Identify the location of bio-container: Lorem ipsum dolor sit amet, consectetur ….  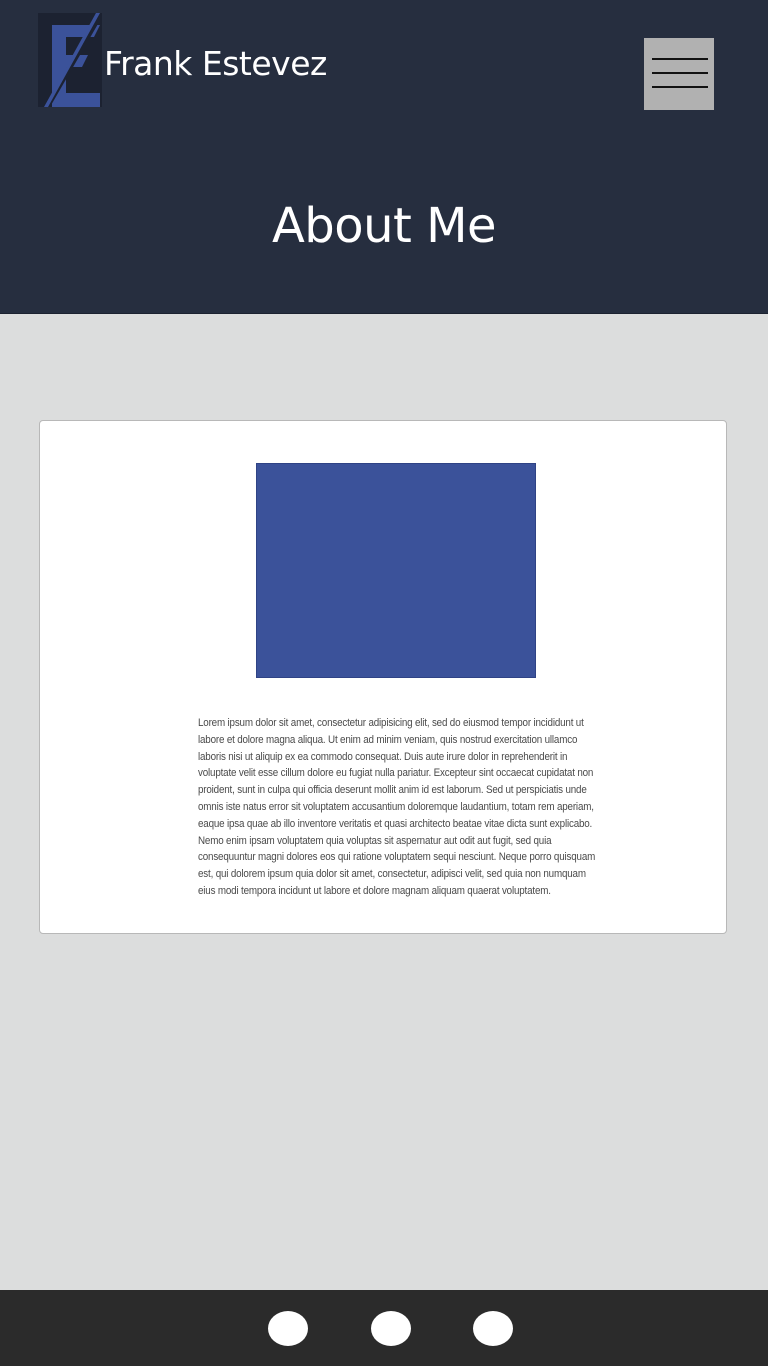
(397, 807).